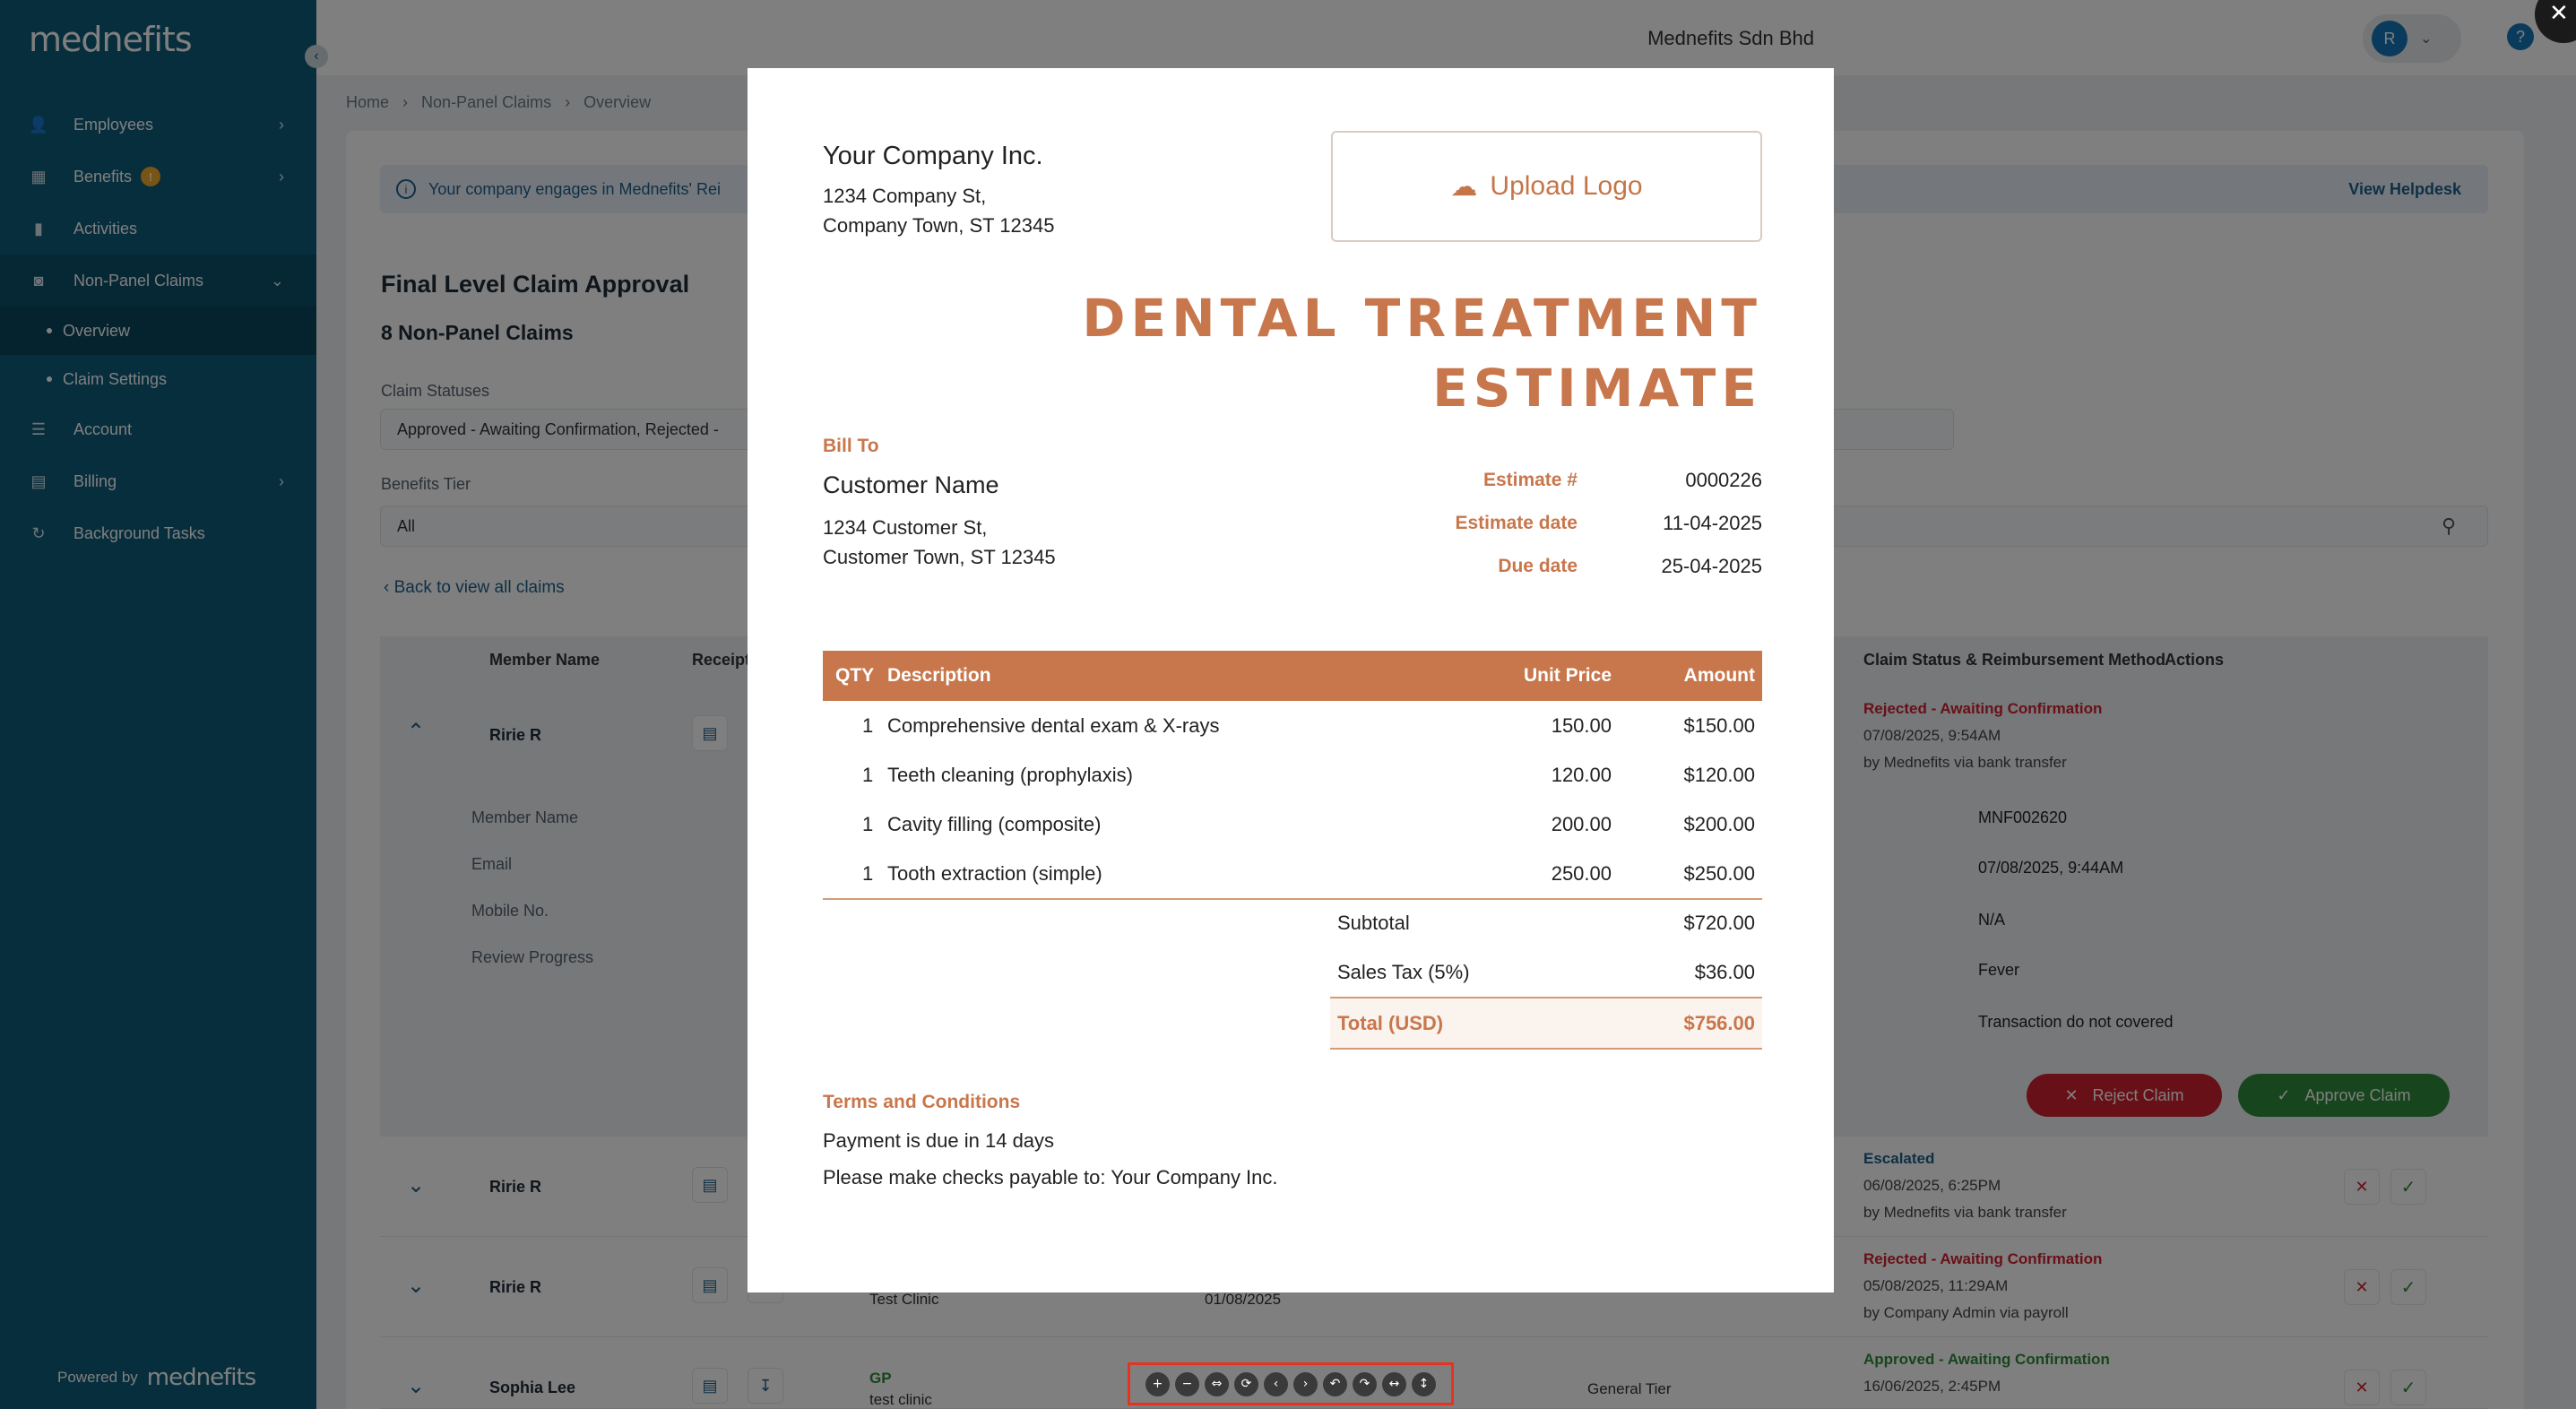 The height and width of the screenshot is (1409, 2576). I want to click on item-description: Comprehensive dental exam & X-rays, so click(1053, 725).